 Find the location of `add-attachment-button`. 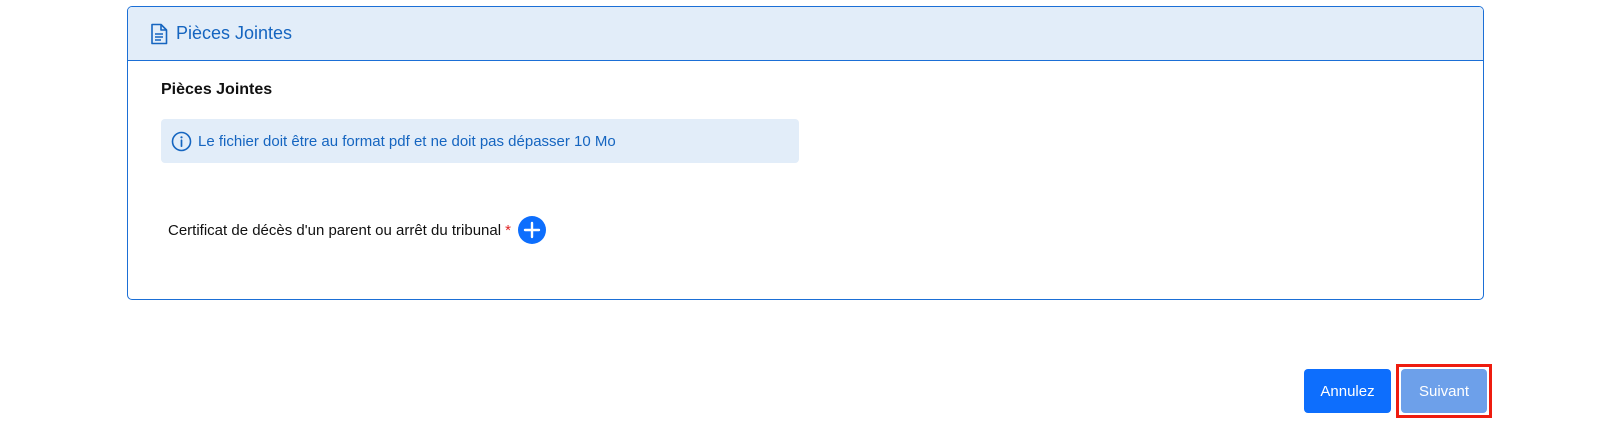

add-attachment-button is located at coordinates (531, 230).